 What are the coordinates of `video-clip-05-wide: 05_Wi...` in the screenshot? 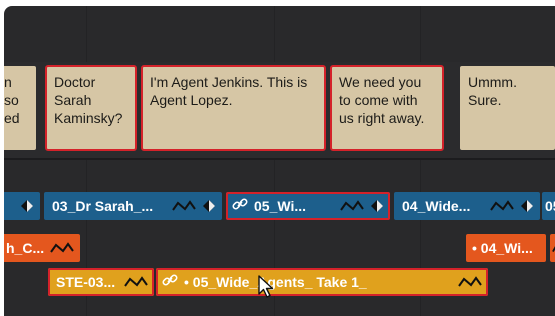 It's located at (308, 206).